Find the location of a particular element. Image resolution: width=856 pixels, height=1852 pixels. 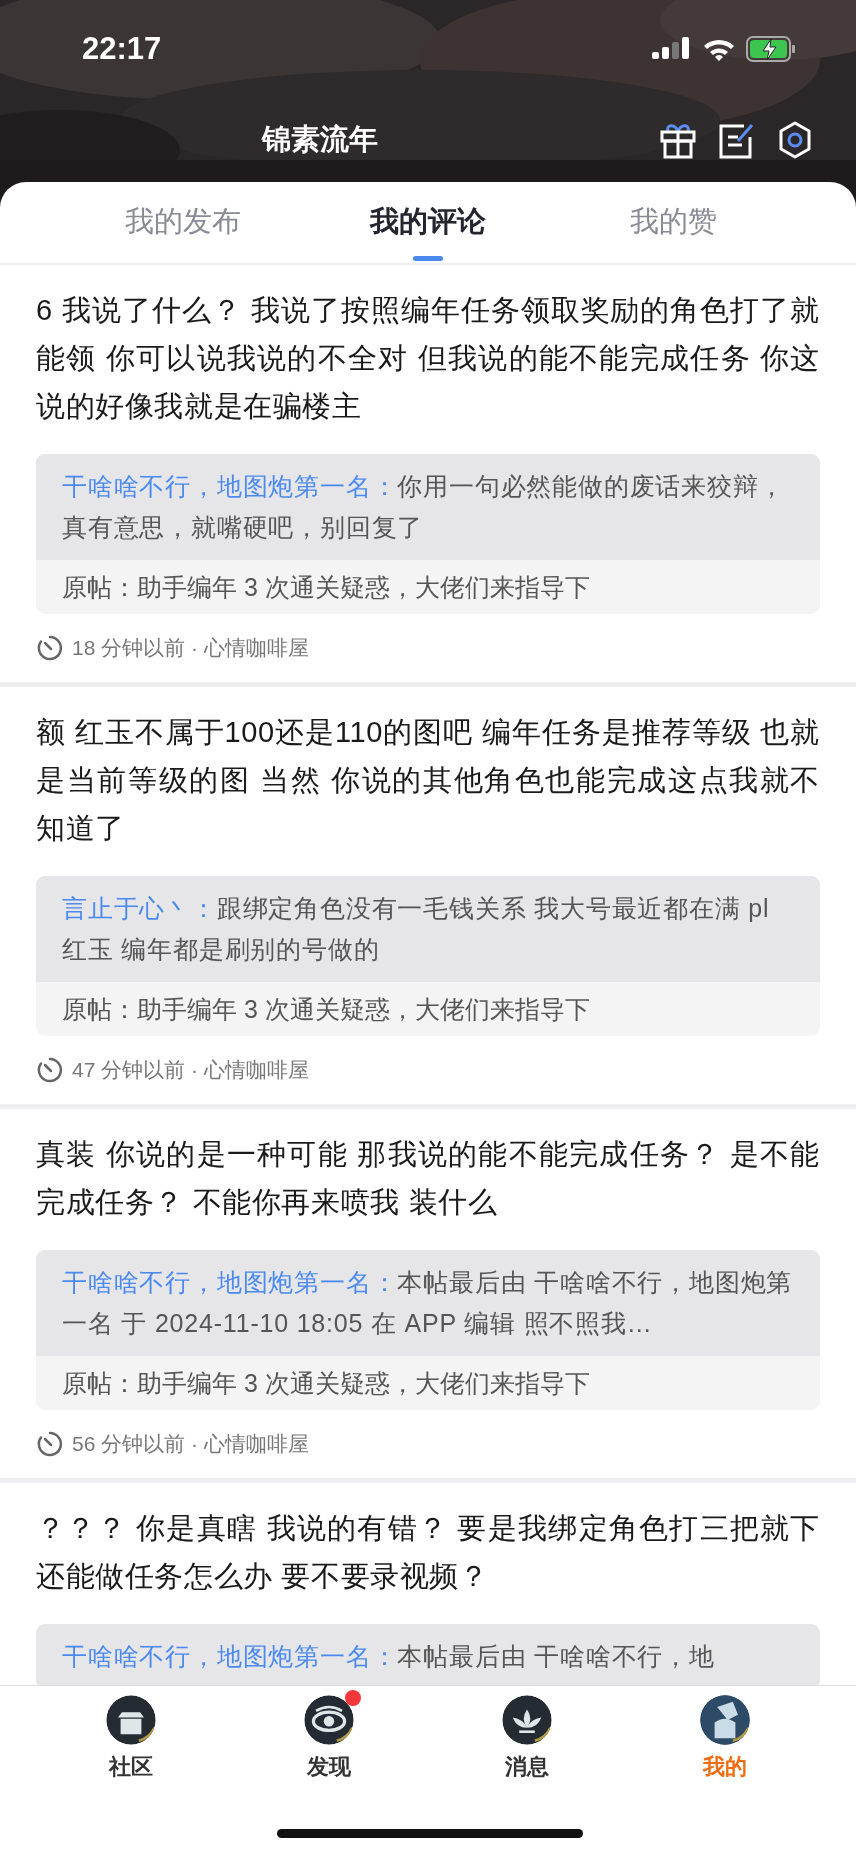

quote-card: 干啥啥不行，地图炮第一名：本帖最后由 干啥啥不行，地图炮第一名 于 2024-11-10 18:05 在 APP 编辑 照不照我… 原帖：助手编年 3 次通关疑惑，大佬们来指导下 is located at coordinates (428, 1330).